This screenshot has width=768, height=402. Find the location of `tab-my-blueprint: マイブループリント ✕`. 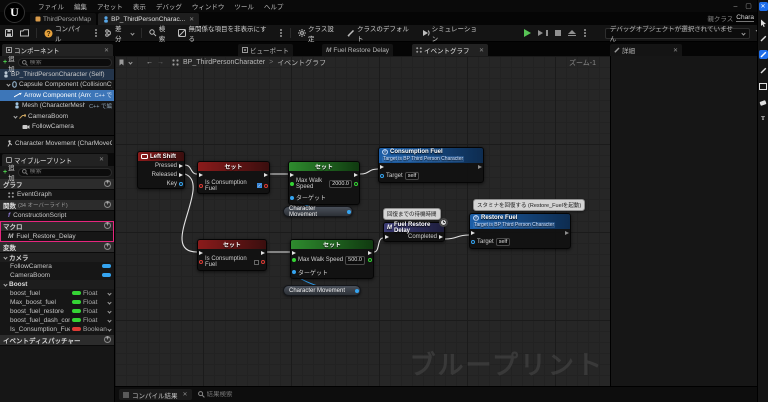

tab-my-blueprint: マイブループリント ✕ is located at coordinates (55, 159).